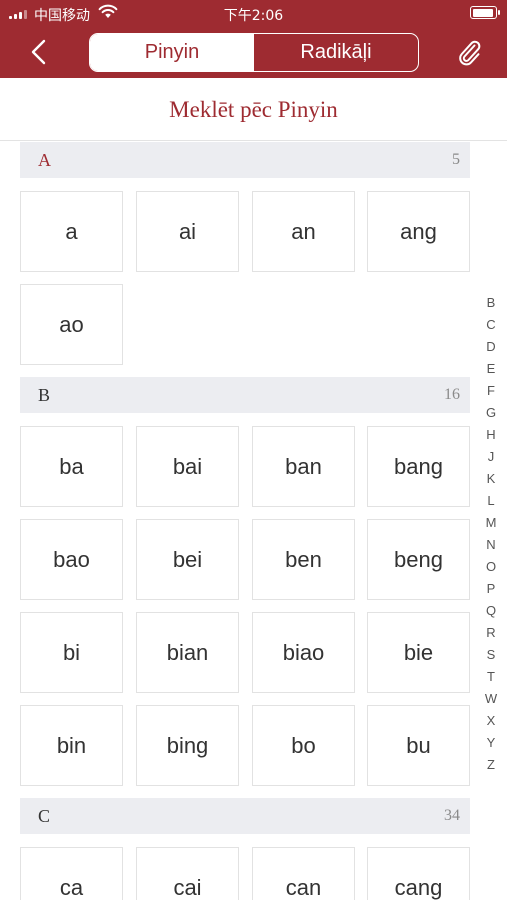 This screenshot has width=507, height=900. Describe the element at coordinates (491, 325) in the screenshot. I see `index-letter: C` at that location.